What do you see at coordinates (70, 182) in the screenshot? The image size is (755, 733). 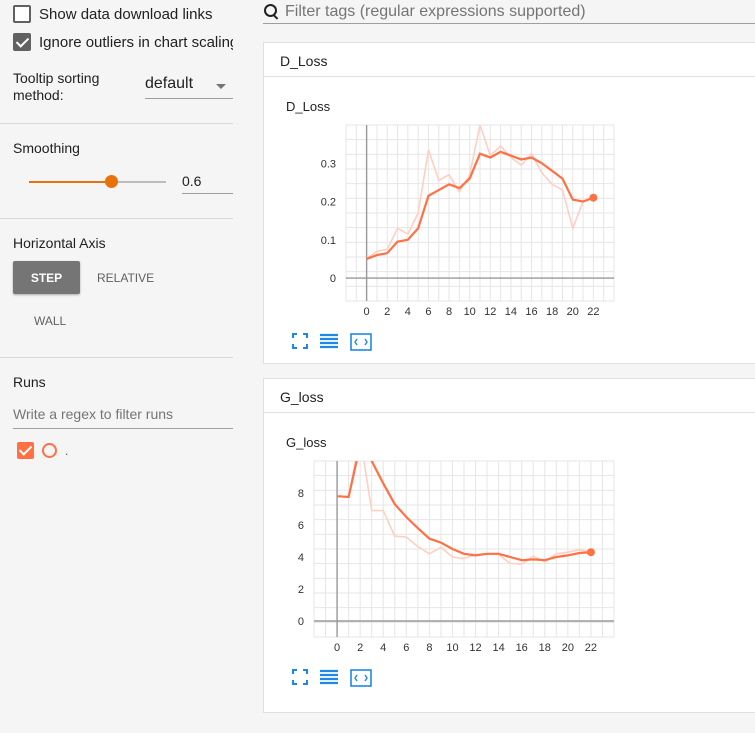 I see `smoothing-slider-fill` at bounding box center [70, 182].